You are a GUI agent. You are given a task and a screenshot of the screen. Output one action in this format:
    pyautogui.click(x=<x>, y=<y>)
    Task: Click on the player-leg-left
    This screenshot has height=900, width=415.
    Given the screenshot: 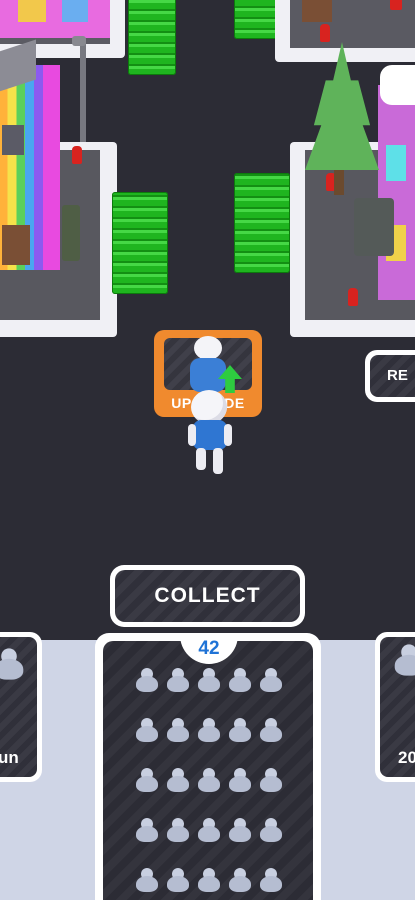 What is the action you would take?
    pyautogui.click(x=201, y=459)
    